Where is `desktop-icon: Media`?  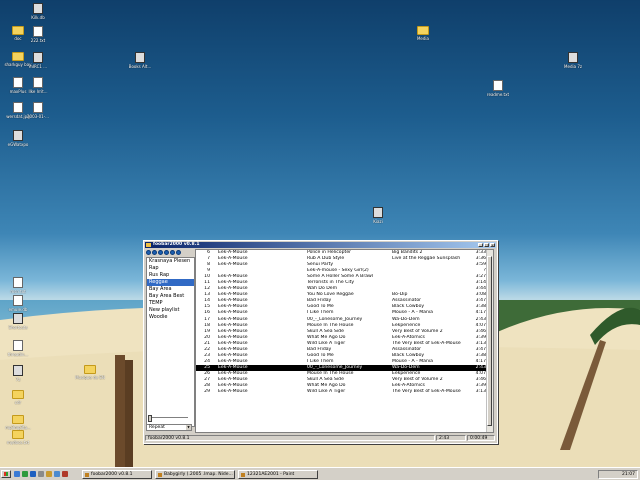
desktop-icon: Media is located at coordinates (423, 33).